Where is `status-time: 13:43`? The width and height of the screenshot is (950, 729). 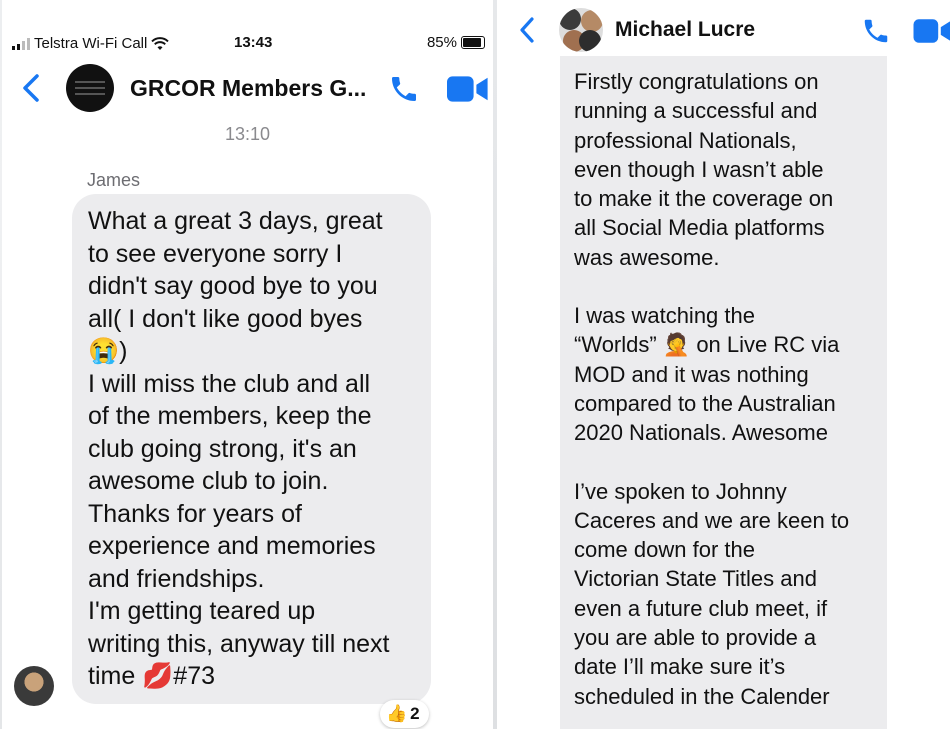
status-time: 13:43 is located at coordinates (253, 42).